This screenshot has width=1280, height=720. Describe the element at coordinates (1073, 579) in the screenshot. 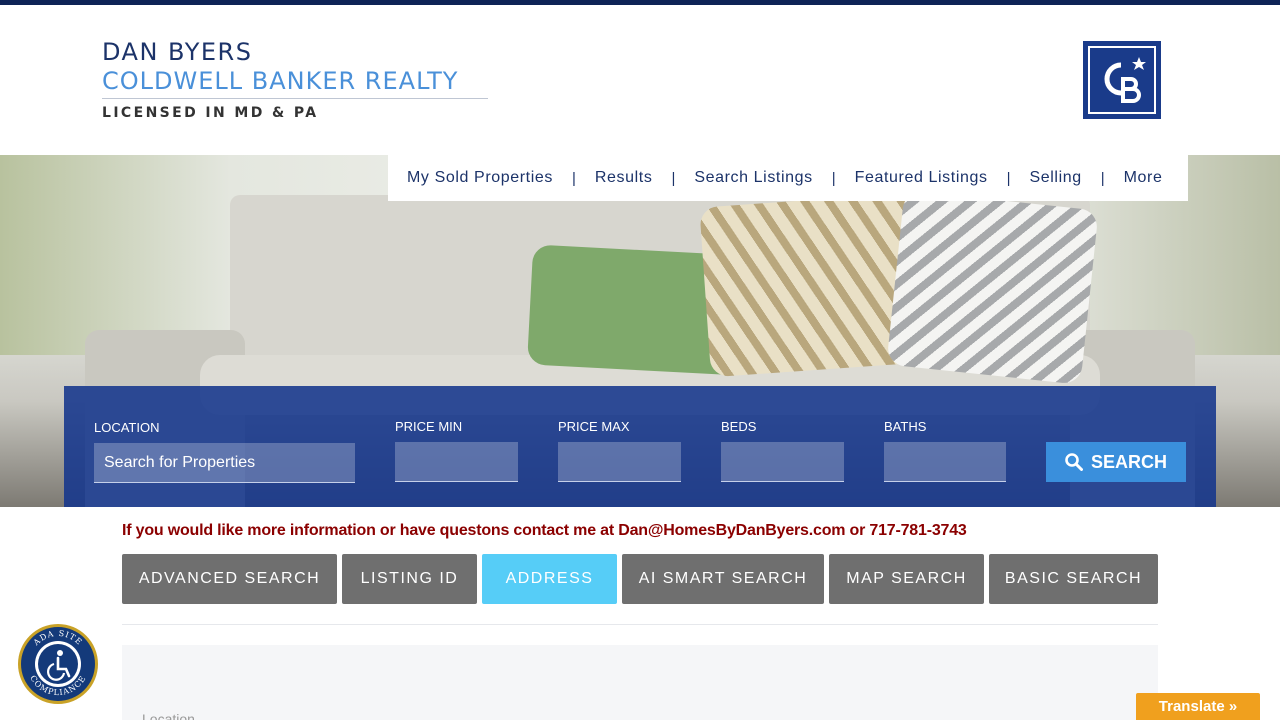

I see `tab-basic-search: BASIC SEARCH` at that location.